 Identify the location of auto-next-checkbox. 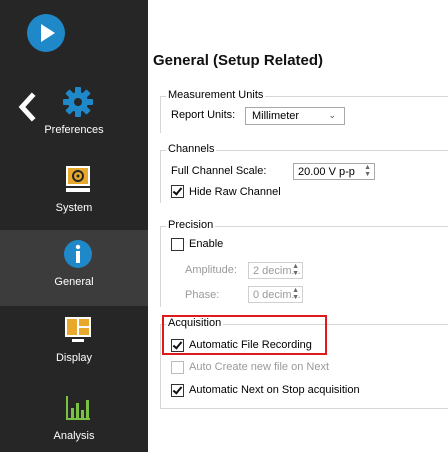
(177, 390).